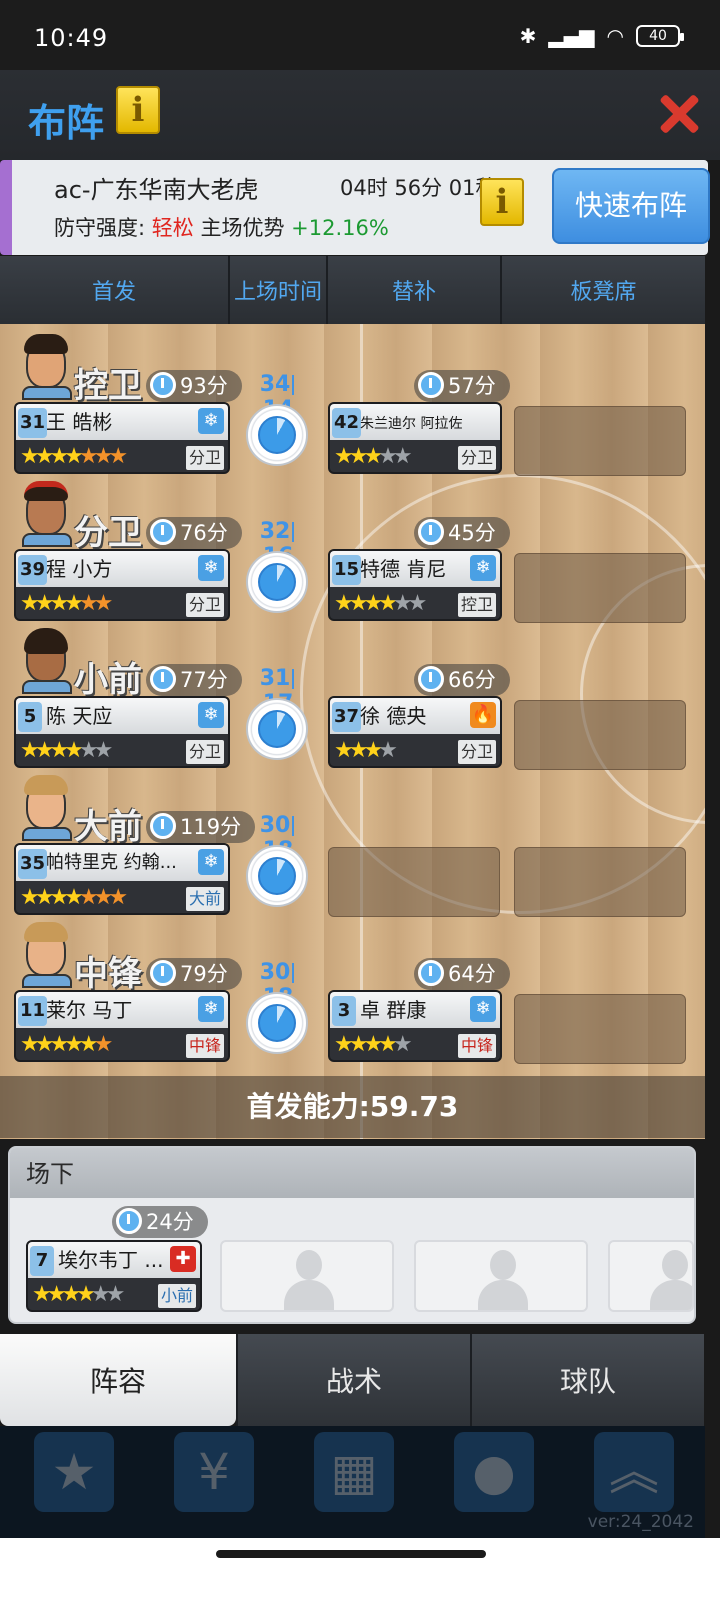 Image resolution: width=720 pixels, height=1602 pixels. What do you see at coordinates (194, 680) in the screenshot?
I see `starter-minutes: 77分` at bounding box center [194, 680].